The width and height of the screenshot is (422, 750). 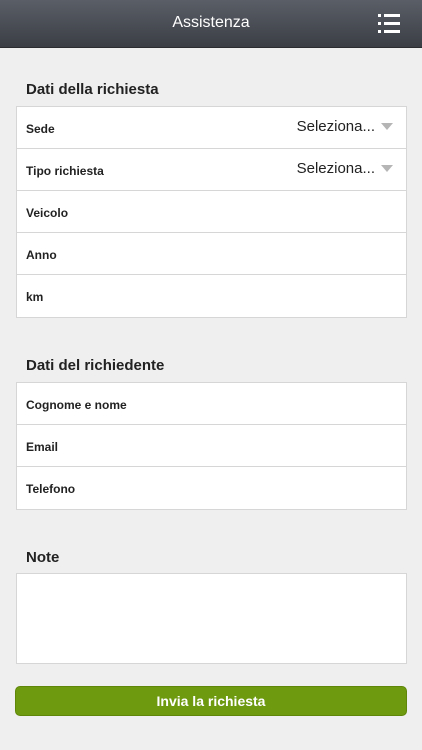 What do you see at coordinates (41, 255) in the screenshot?
I see `anno-label: Anno` at bounding box center [41, 255].